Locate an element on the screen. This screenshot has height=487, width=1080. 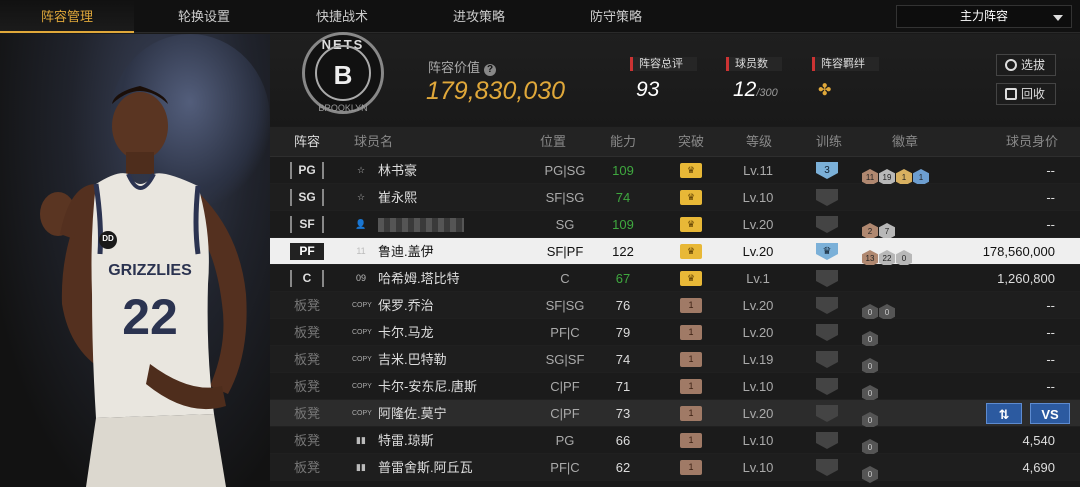
col-player-worth: 球员身价 is located at coordinates (1032, 142).